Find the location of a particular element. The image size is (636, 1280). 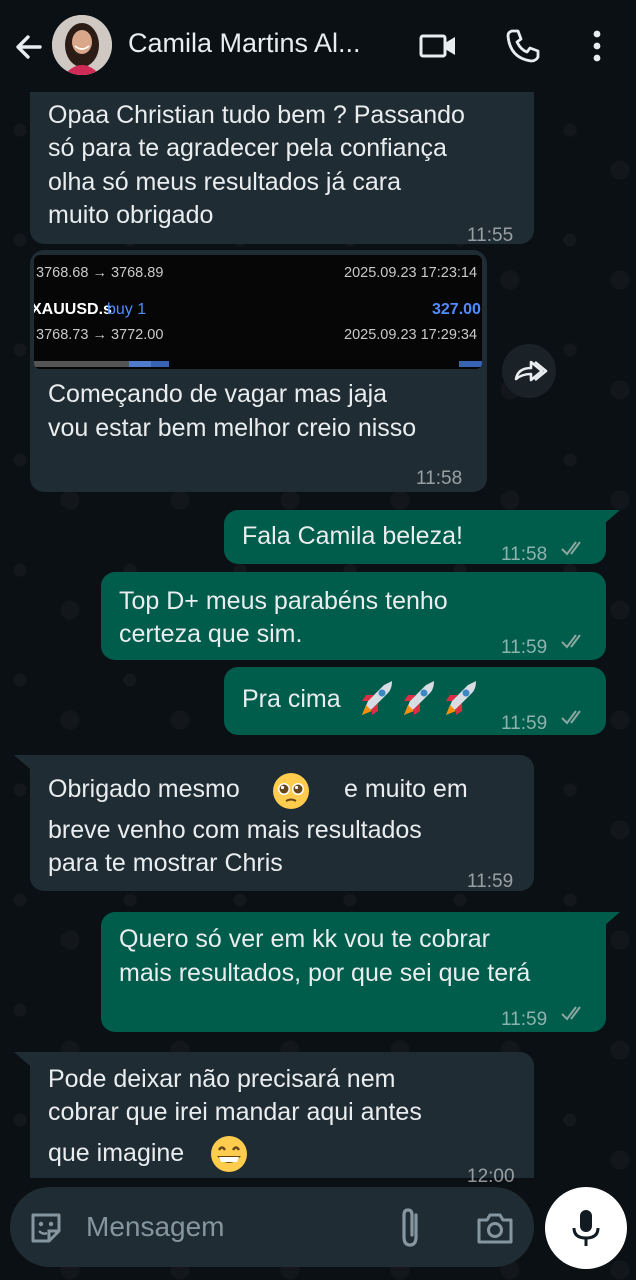

message-text: vou estar bem melhor creio nisso is located at coordinates (232, 428).